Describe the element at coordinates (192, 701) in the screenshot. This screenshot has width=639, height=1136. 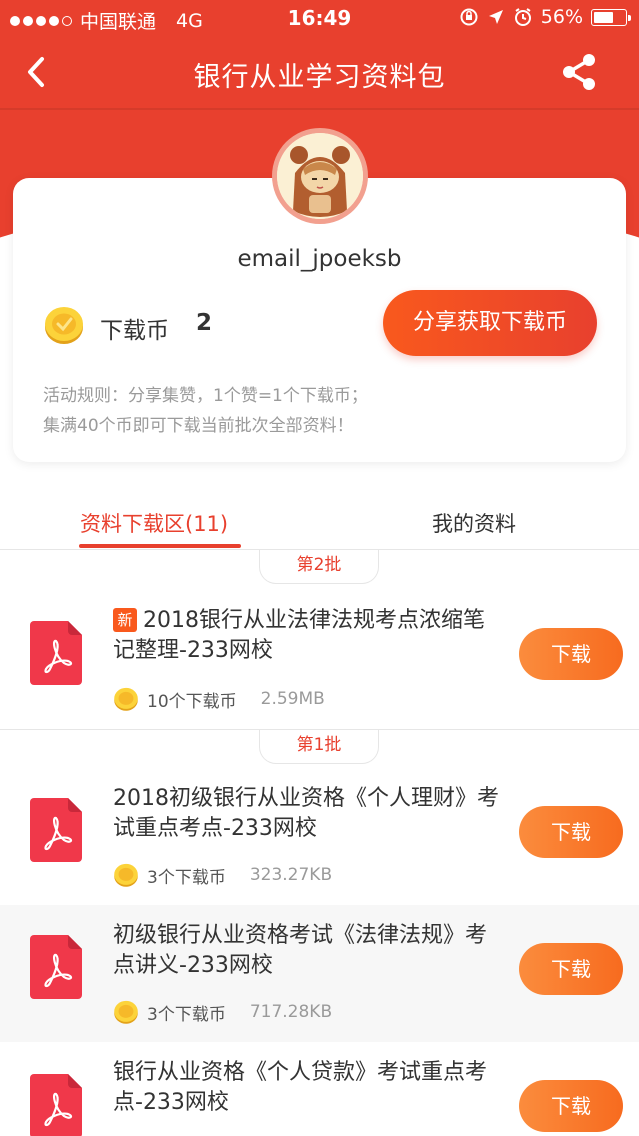
I see `item-coins: 10个下载币` at that location.